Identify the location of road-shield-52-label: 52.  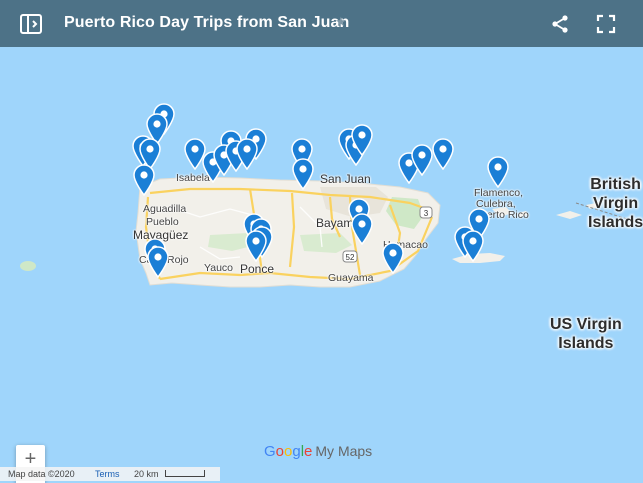
(350, 257).